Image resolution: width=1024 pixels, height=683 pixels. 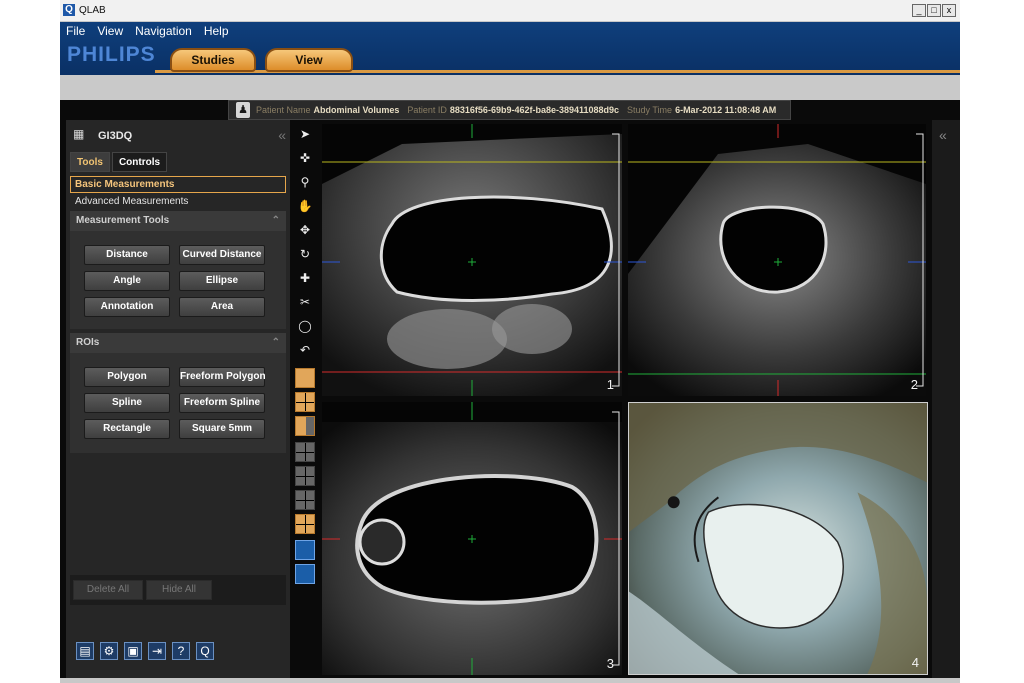 What do you see at coordinates (356, 110) in the screenshot?
I see `patient-name-value: Abdominal Volumes` at bounding box center [356, 110].